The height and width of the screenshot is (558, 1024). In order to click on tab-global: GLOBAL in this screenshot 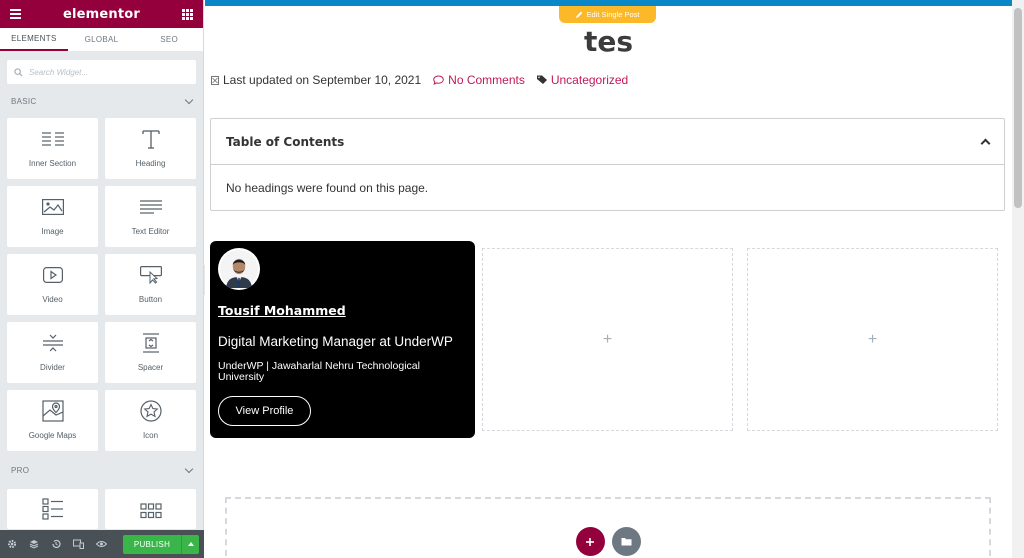, I will do `click(102, 39)`.